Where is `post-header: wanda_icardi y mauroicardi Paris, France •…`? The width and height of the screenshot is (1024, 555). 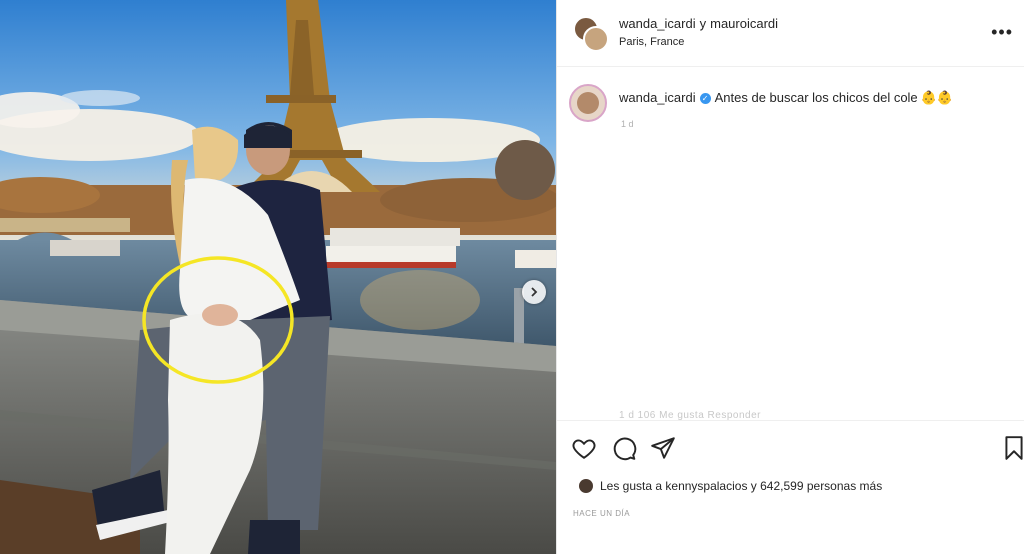 post-header: wanda_icardi y mauroicardi Paris, France •… is located at coordinates (790, 33).